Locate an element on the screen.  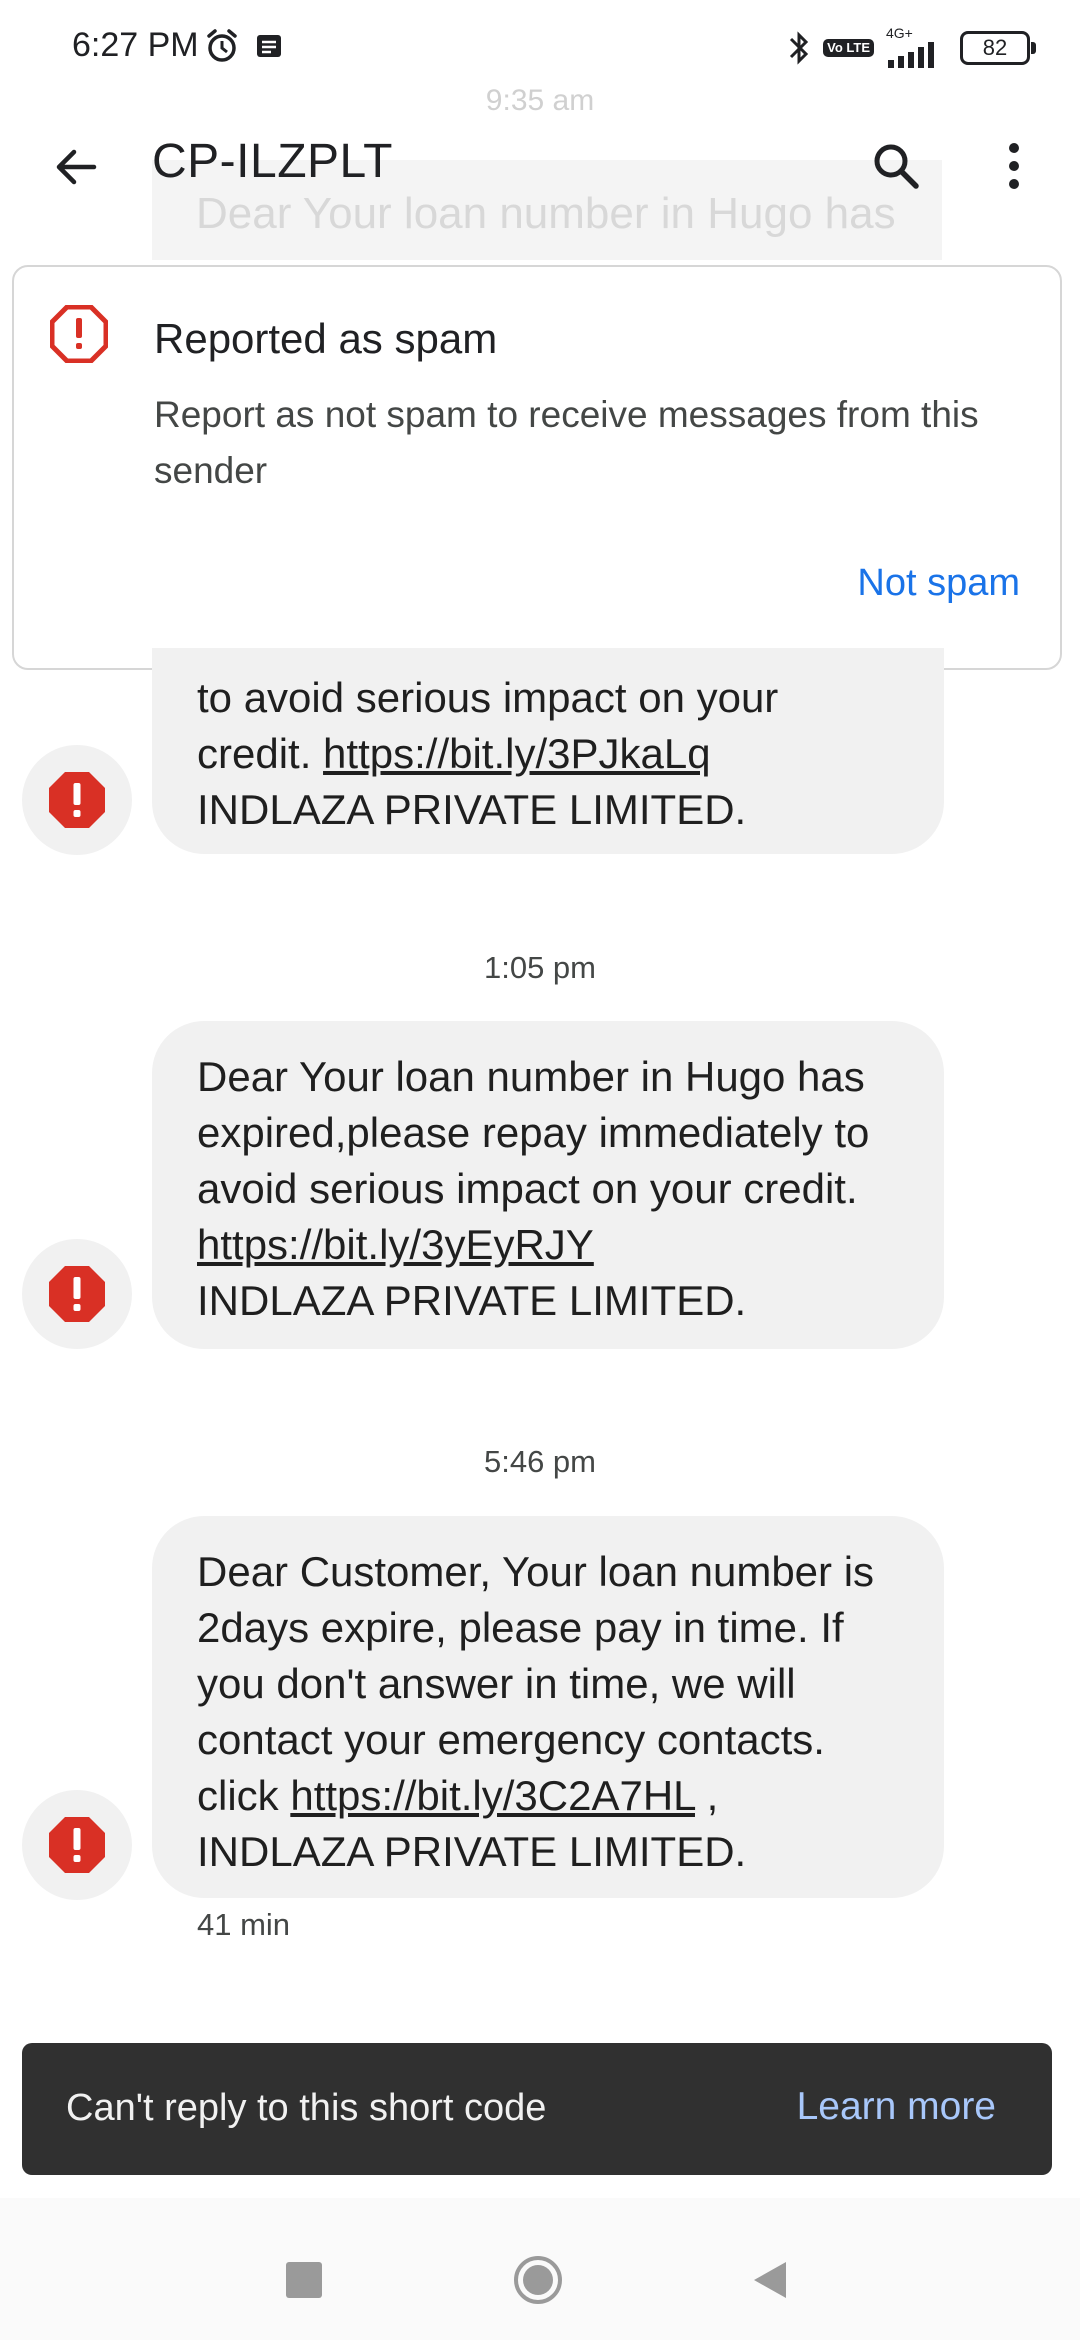
bluetooth-icon is located at coordinates (799, 48).